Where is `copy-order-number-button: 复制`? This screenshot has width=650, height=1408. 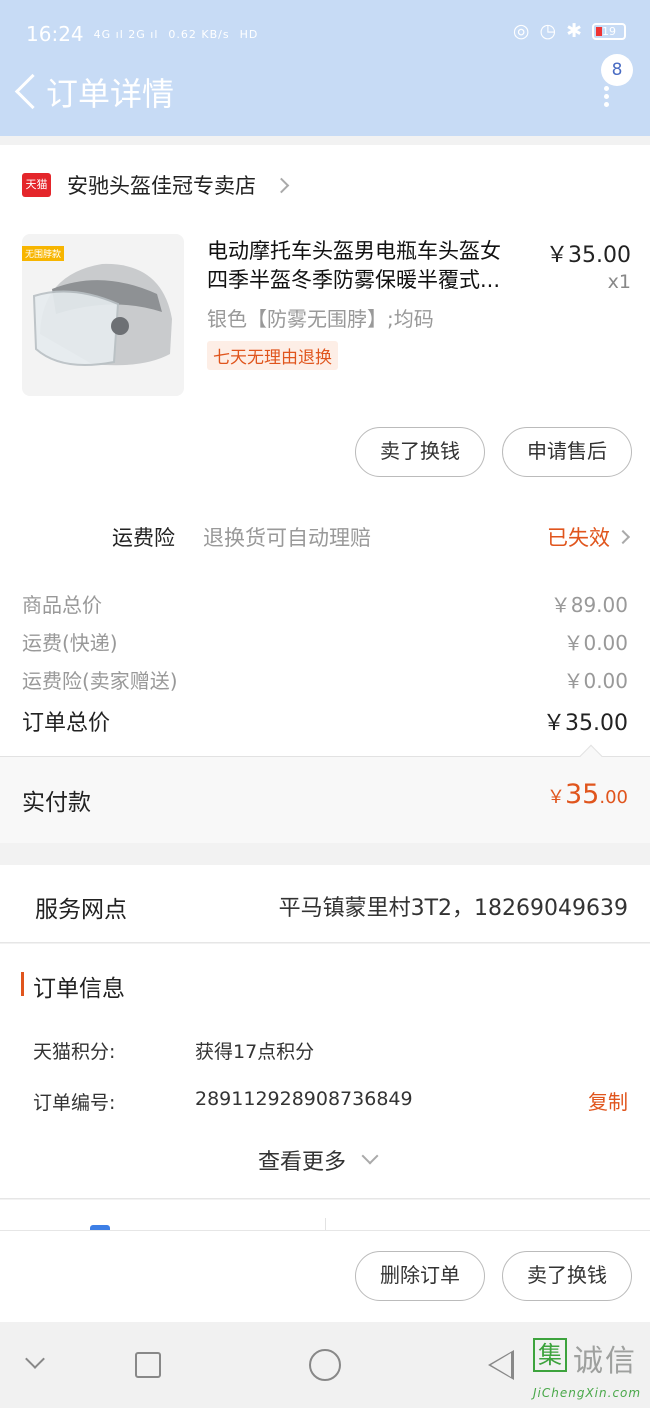 copy-order-number-button: 复制 is located at coordinates (608, 1100).